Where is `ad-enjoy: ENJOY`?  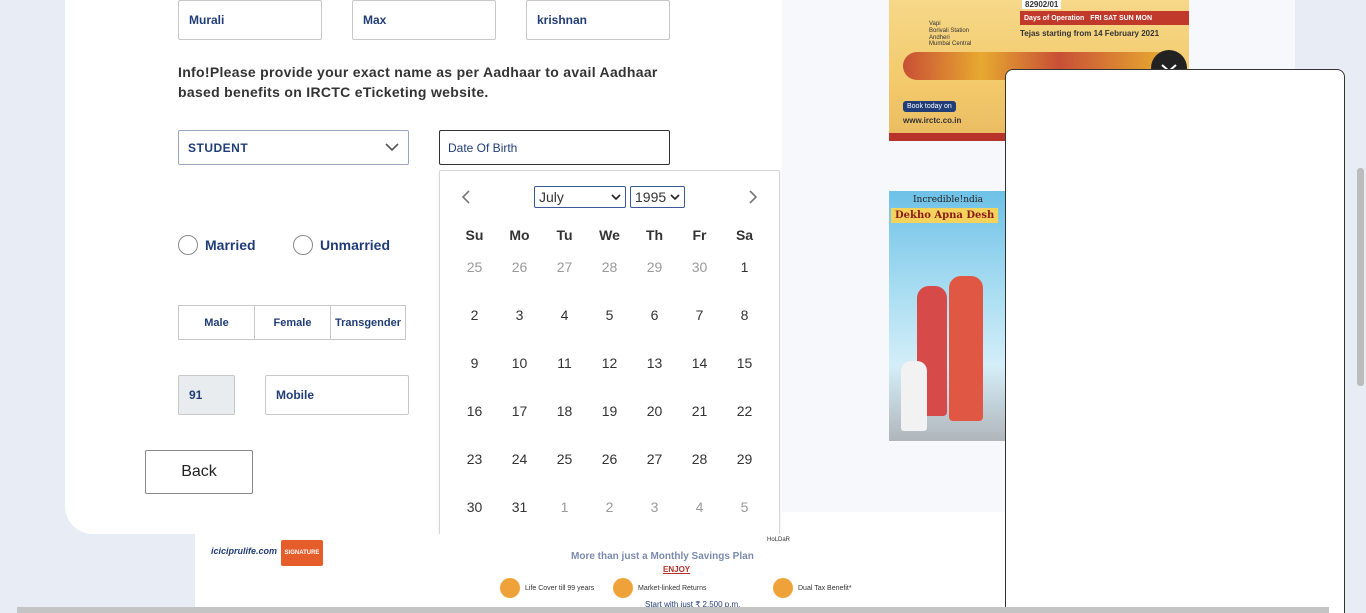
ad-enjoy: ENJOY is located at coordinates (677, 569).